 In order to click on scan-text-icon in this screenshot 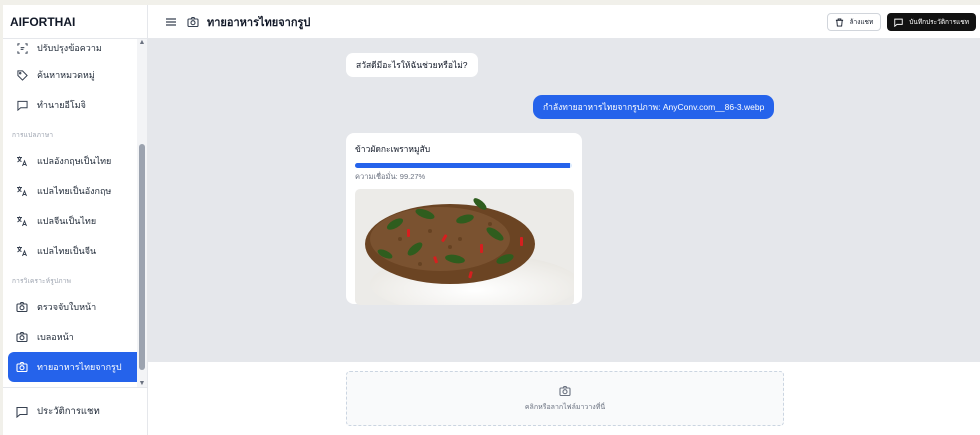, I will do `click(22, 48)`.